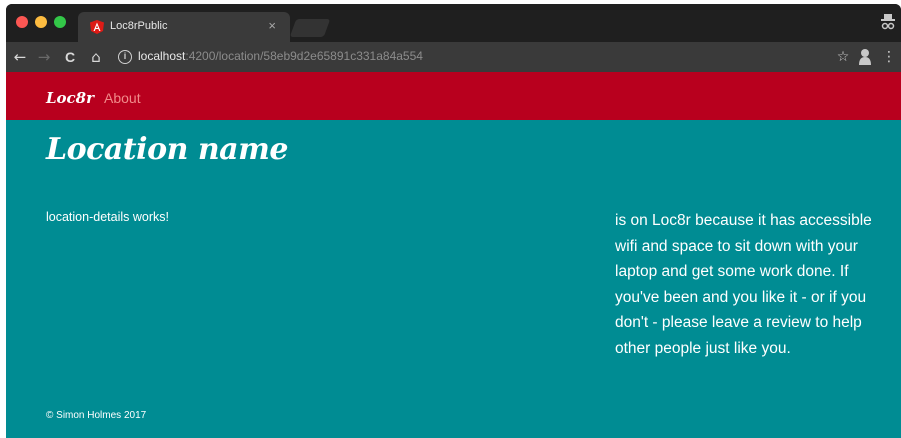 The height and width of the screenshot is (438, 901). What do you see at coordinates (162, 56) in the screenshot?
I see `url-host: localhost` at bounding box center [162, 56].